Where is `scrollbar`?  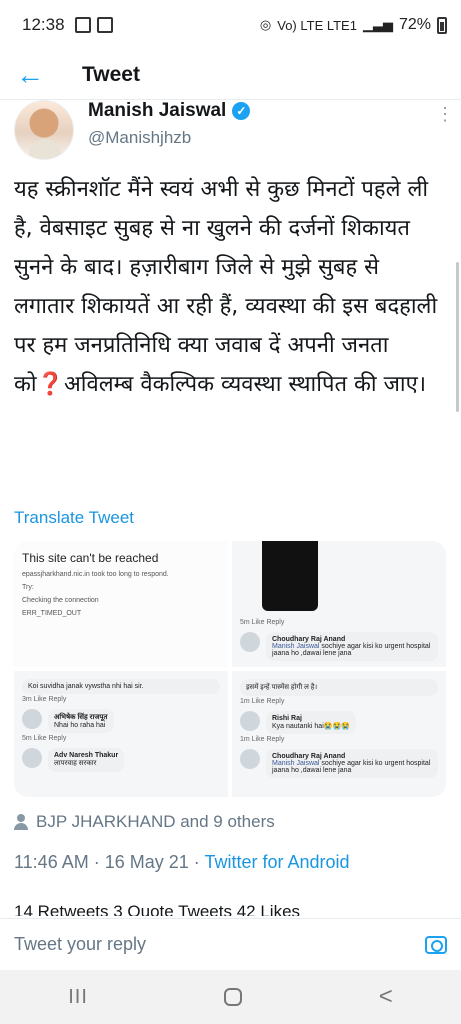 scrollbar is located at coordinates (457, 337).